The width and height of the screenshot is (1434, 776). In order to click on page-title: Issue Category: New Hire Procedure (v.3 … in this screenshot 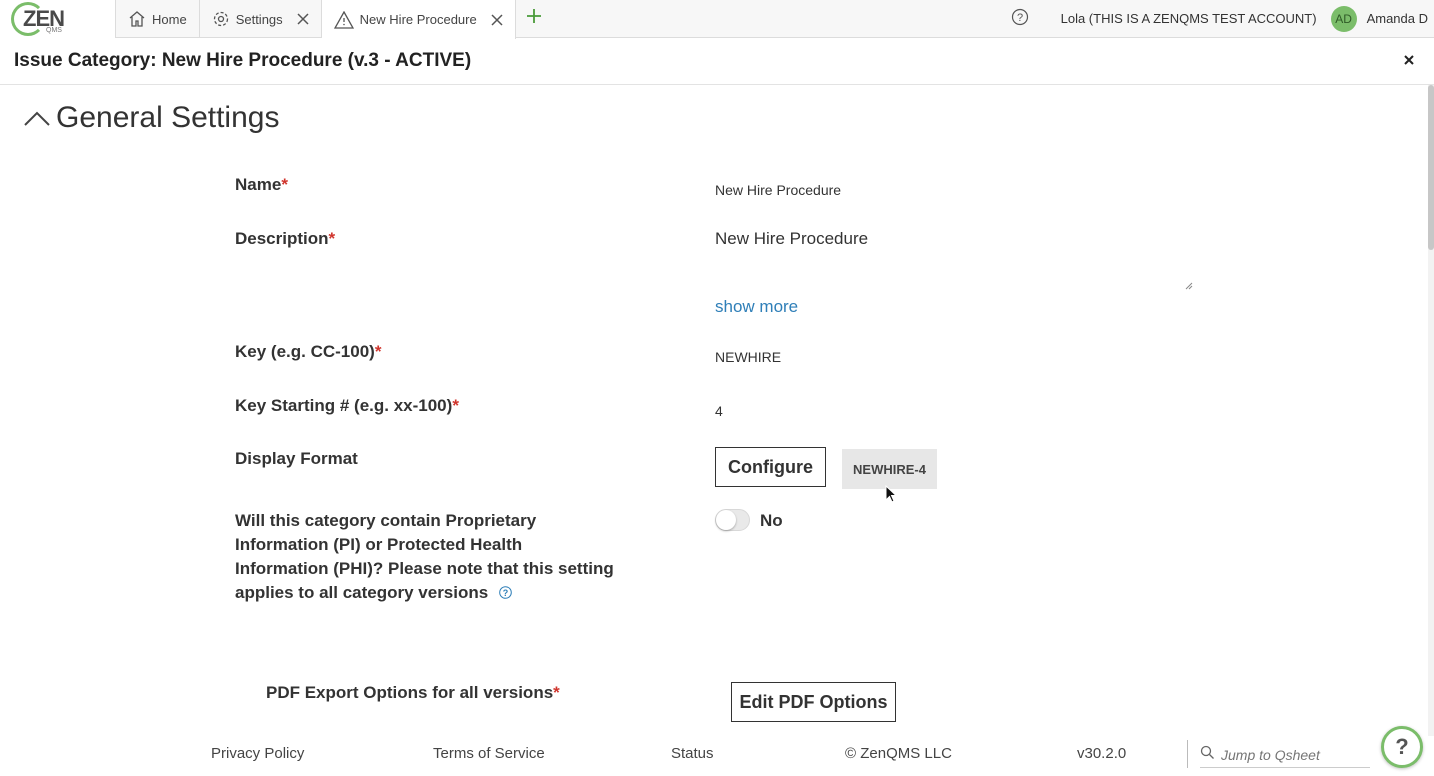, I will do `click(243, 60)`.